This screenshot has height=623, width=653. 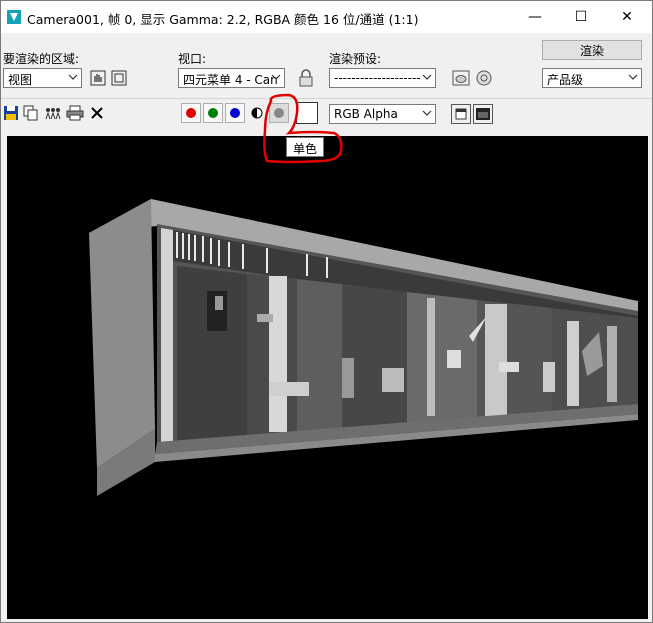 I want to click on clone-icon, so click(x=53, y=114).